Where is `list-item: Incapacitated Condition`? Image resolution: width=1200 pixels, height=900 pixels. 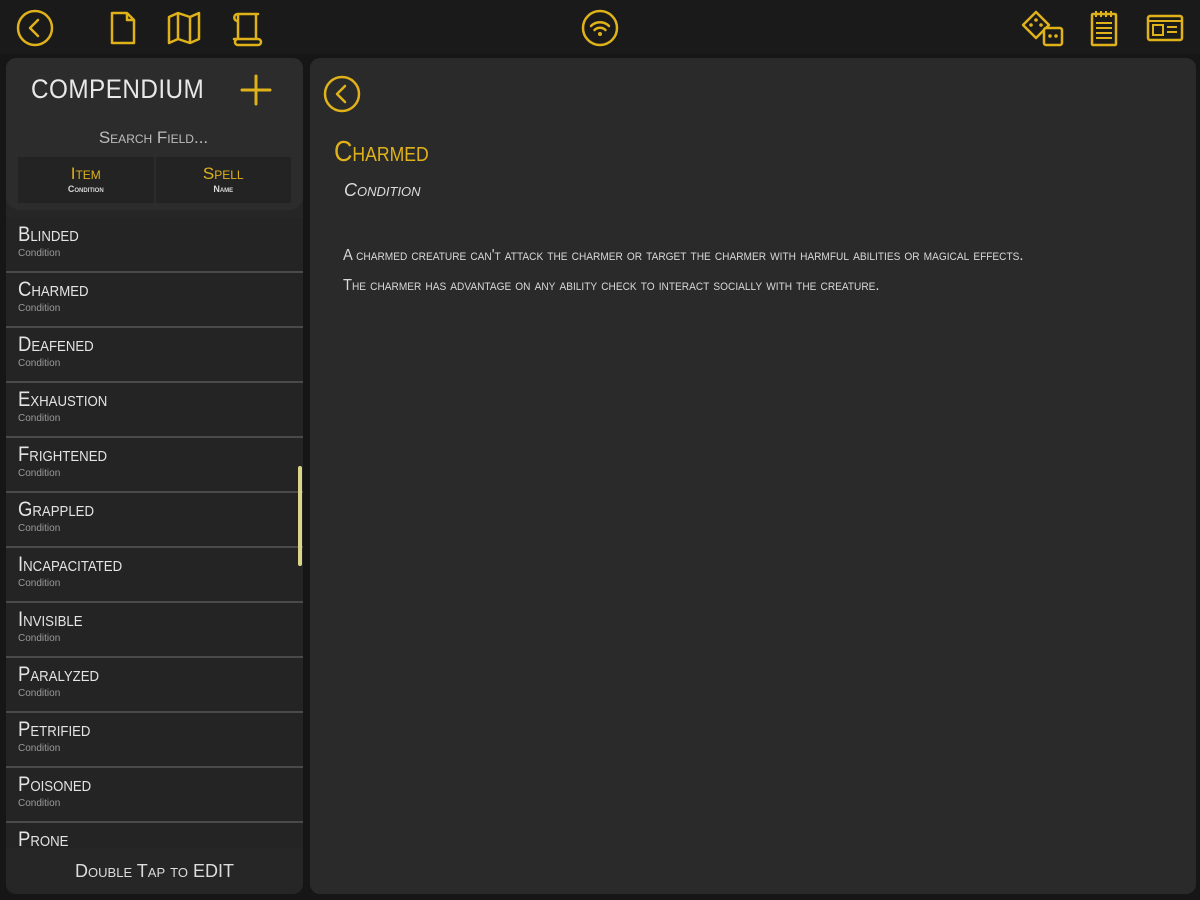 list-item: Incapacitated Condition is located at coordinates (154, 575).